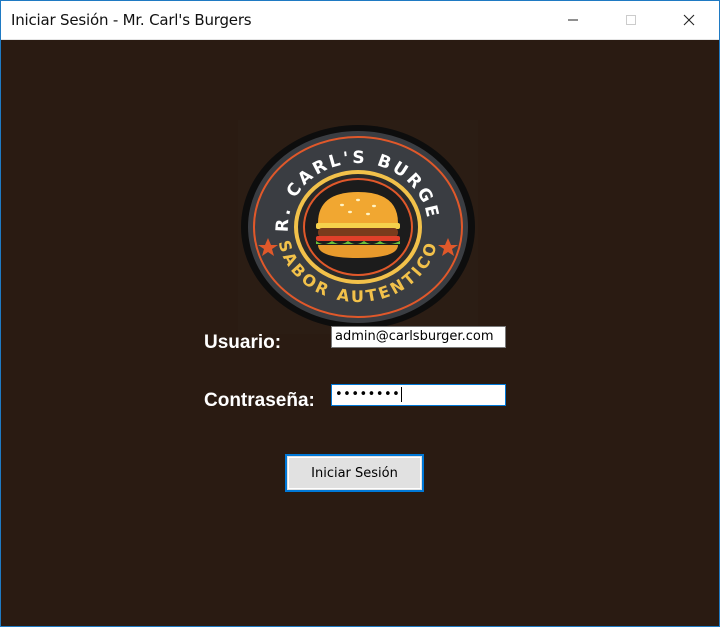  I want to click on brand-logo: MR. CARL'S BURGERS SABOR AUTENTICO, so click(353, 219).